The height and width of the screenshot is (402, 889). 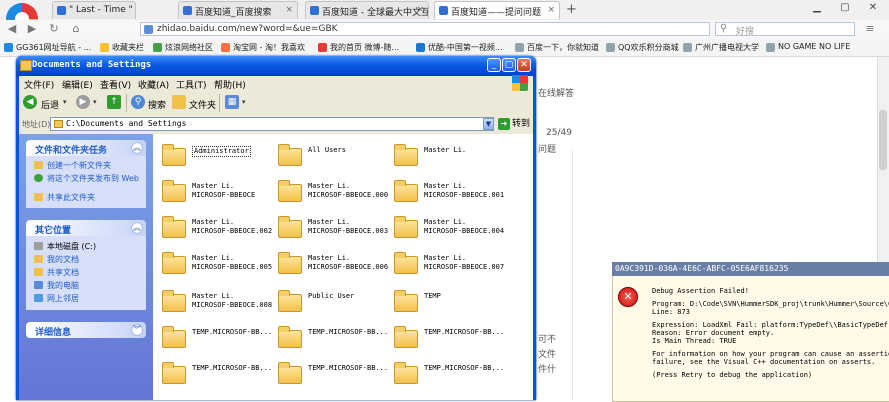 What do you see at coordinates (219, 266) in the screenshot?
I see `folder-item: Master Li. MICROSOF-BBEOCE.005` at bounding box center [219, 266].